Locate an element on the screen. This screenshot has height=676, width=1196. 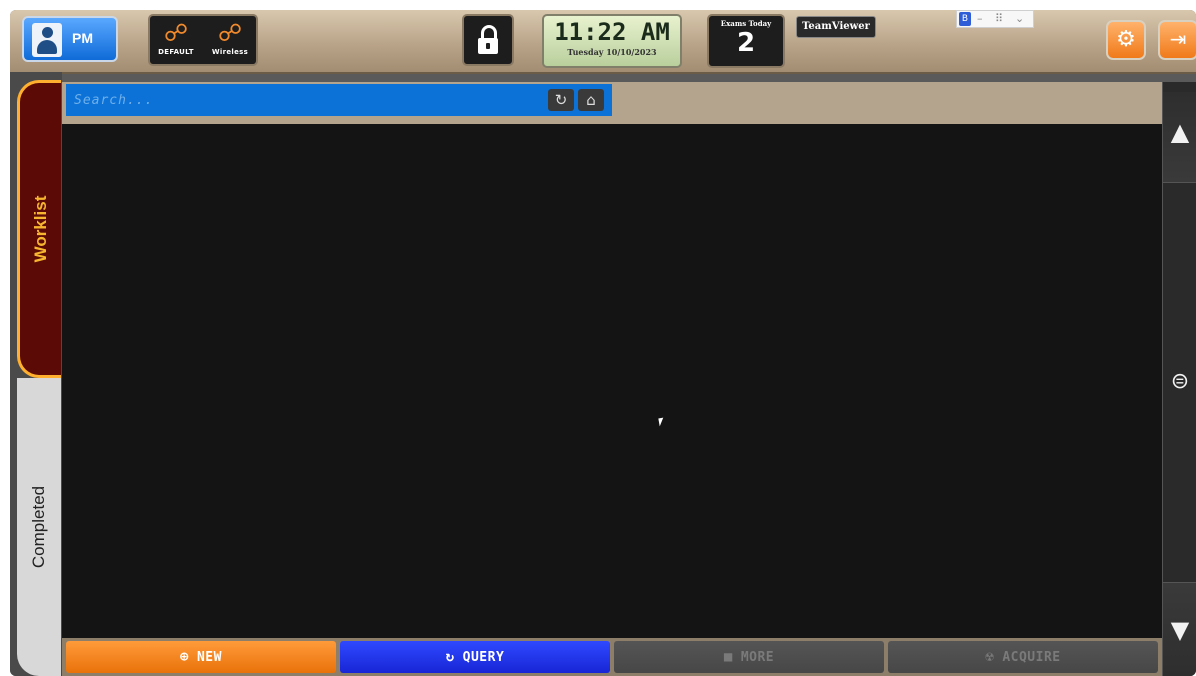
settings-button: ⚙ is located at coordinates (1126, 40).